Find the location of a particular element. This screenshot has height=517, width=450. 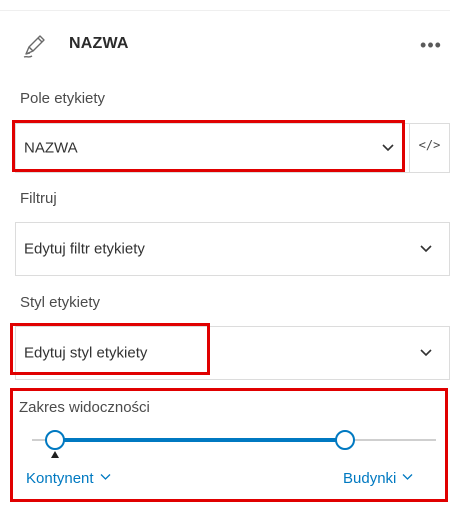

style-select: Edytuj styl etykiety is located at coordinates (232, 353).